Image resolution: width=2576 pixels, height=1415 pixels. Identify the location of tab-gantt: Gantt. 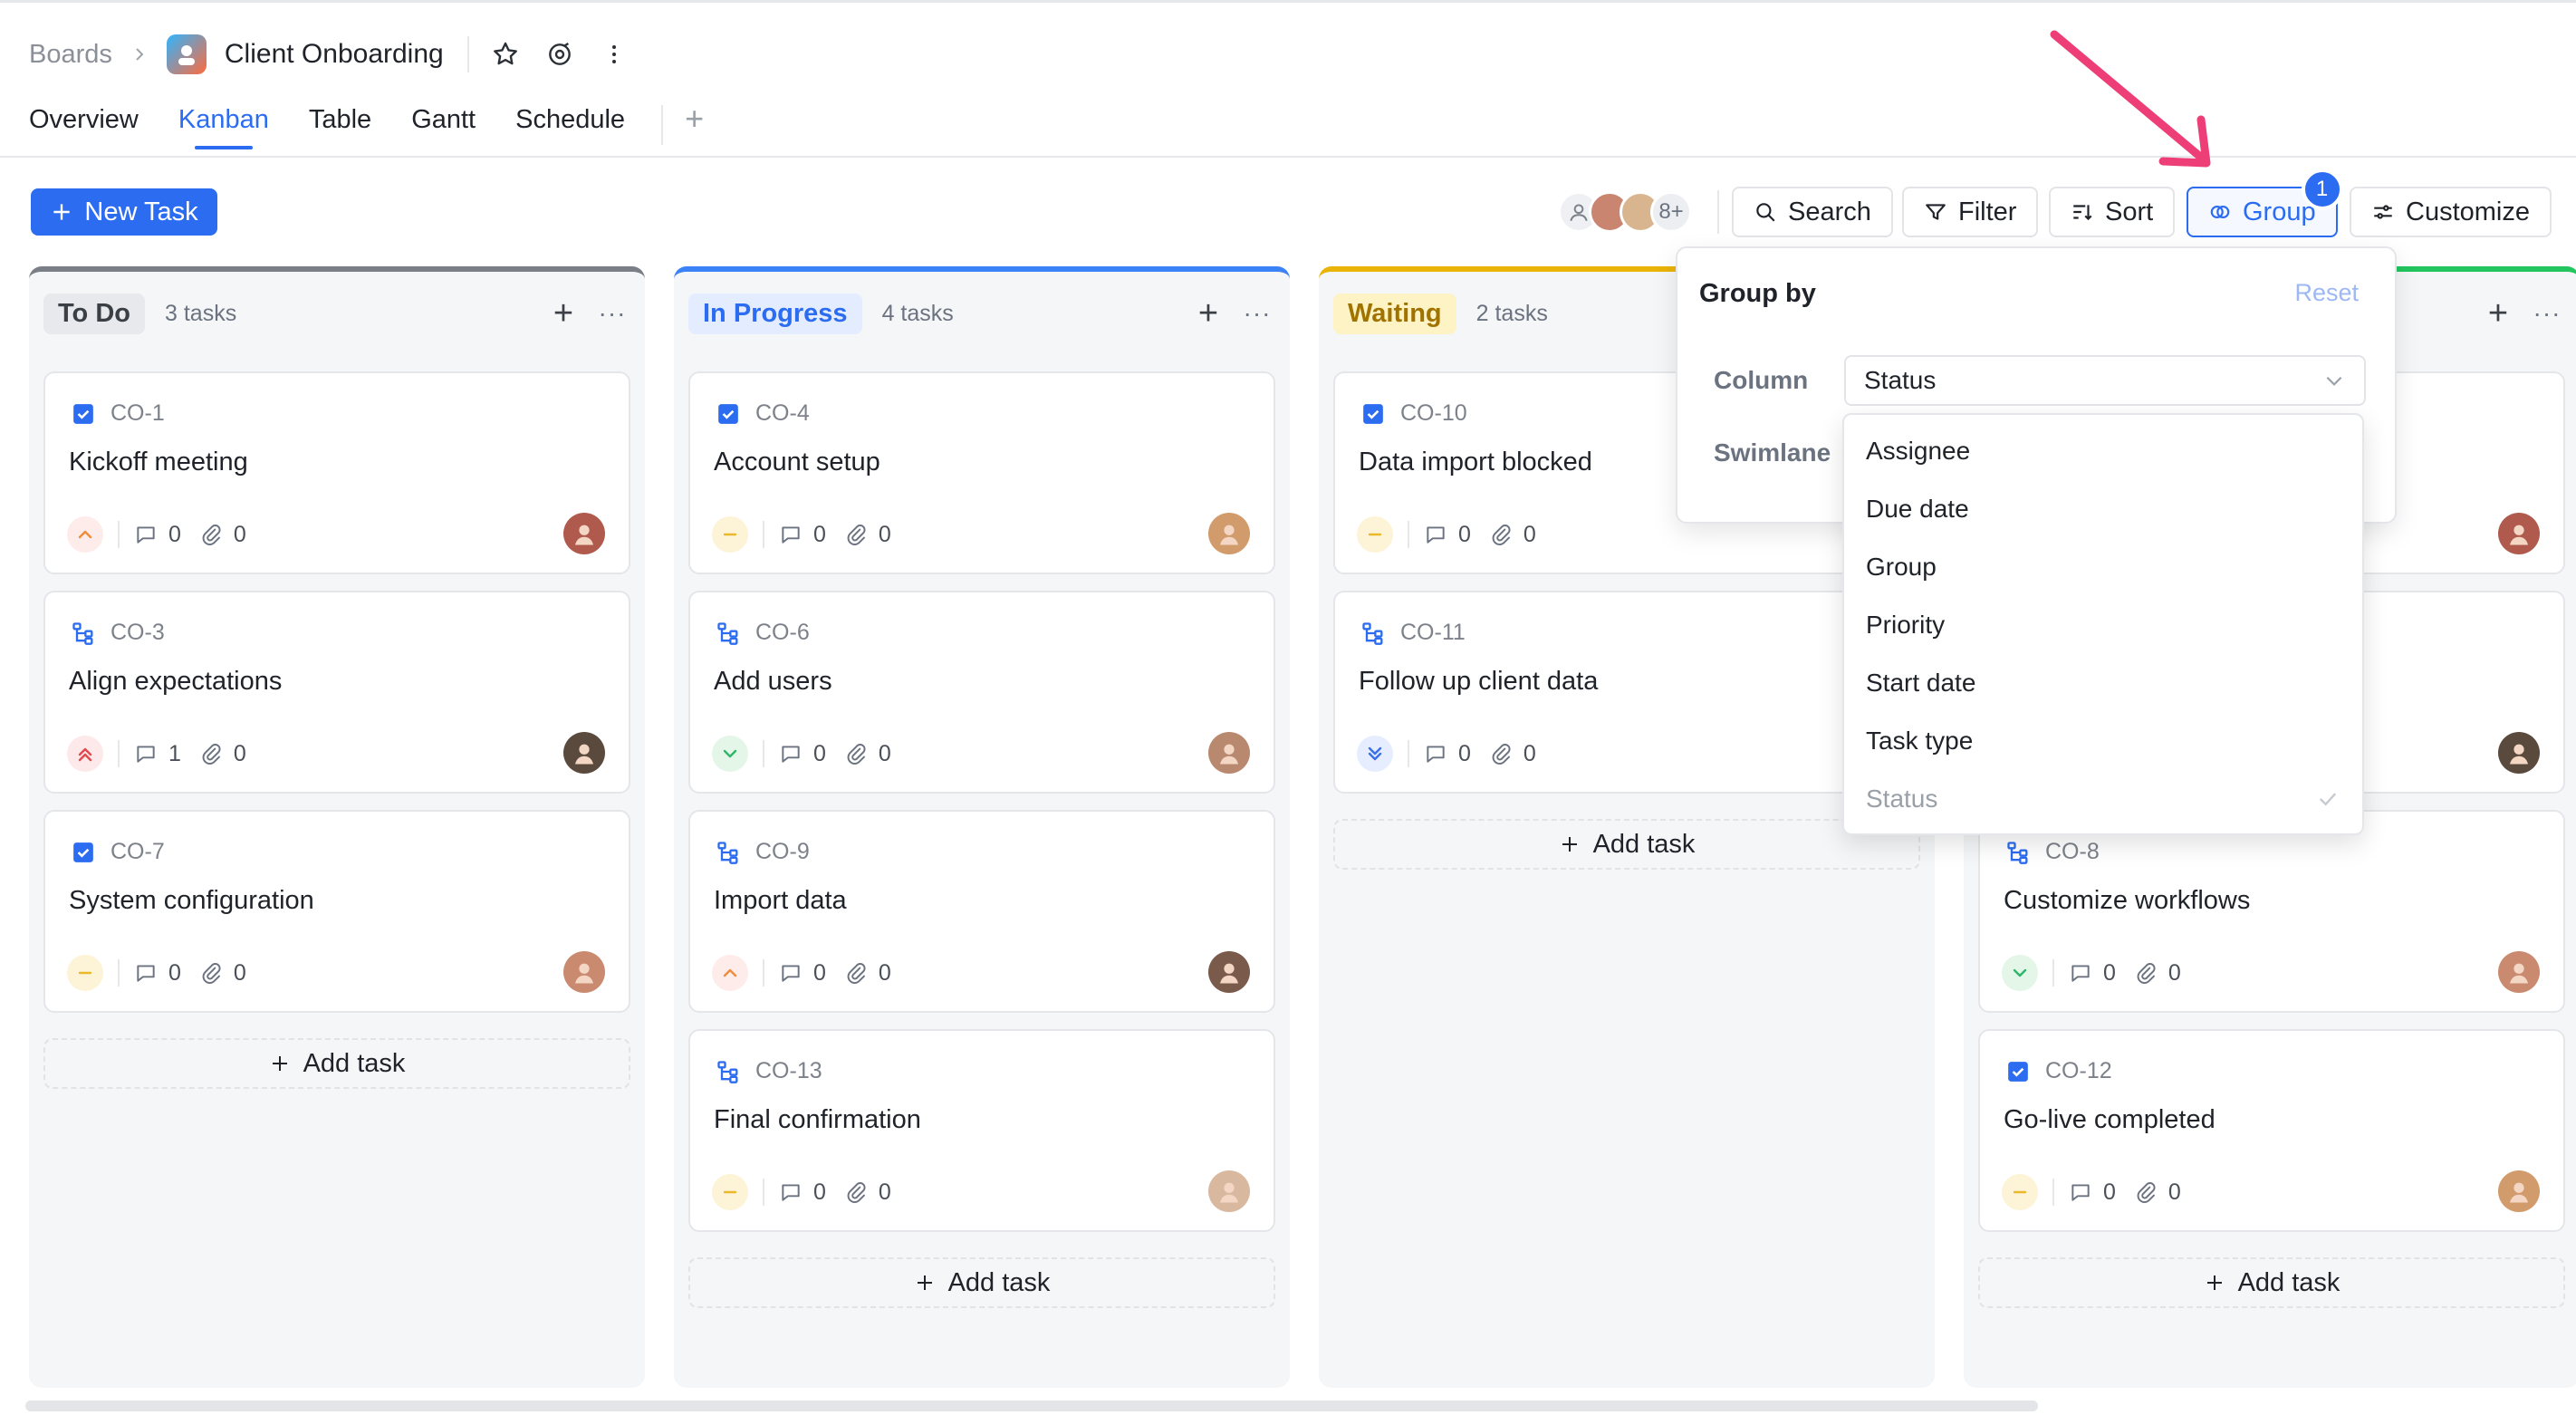
(443, 127).